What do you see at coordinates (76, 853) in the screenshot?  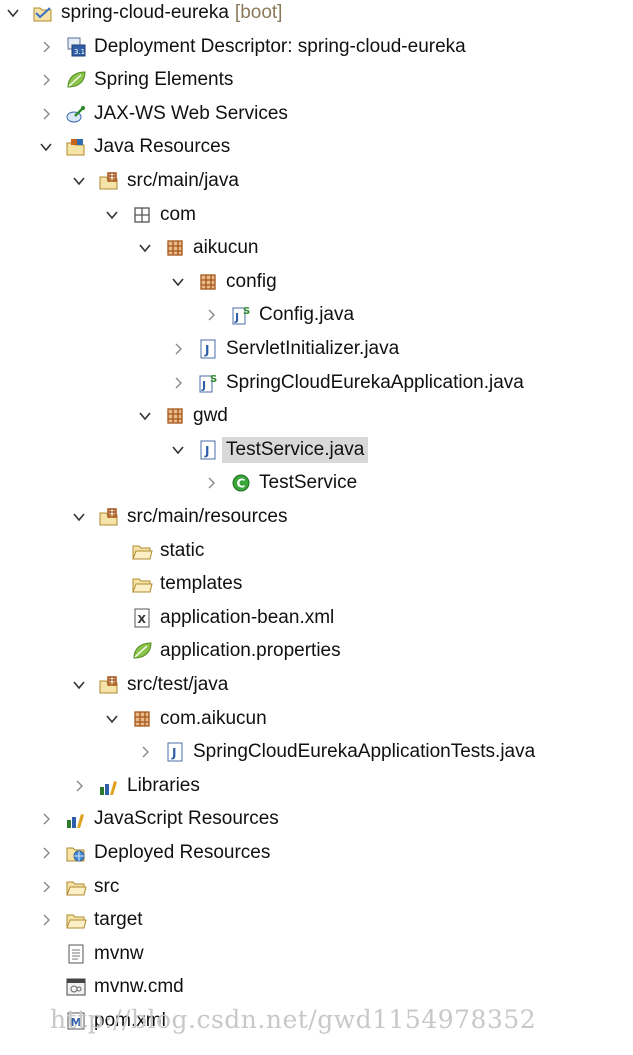 I see `deployed-resources-icon` at bounding box center [76, 853].